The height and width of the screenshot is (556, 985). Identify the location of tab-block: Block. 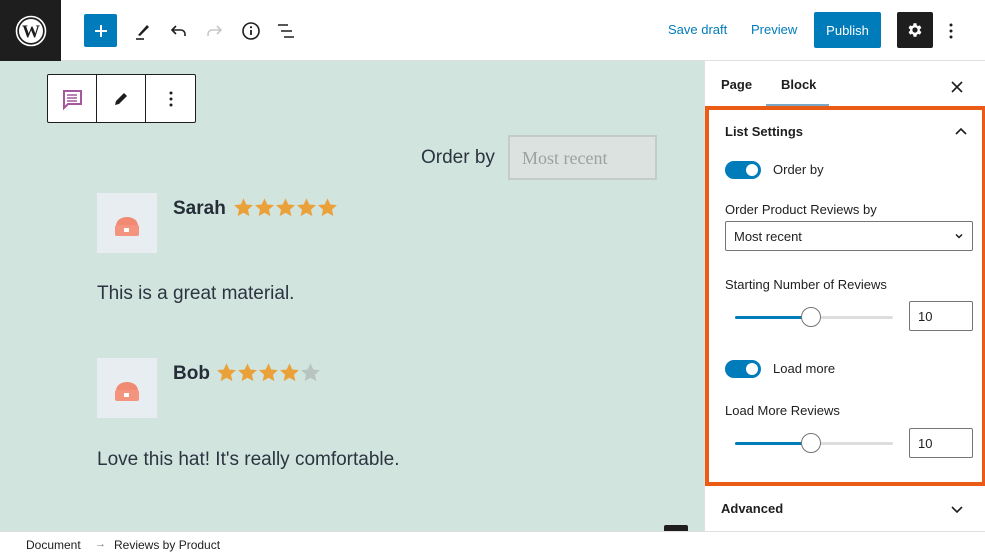
(798, 84).